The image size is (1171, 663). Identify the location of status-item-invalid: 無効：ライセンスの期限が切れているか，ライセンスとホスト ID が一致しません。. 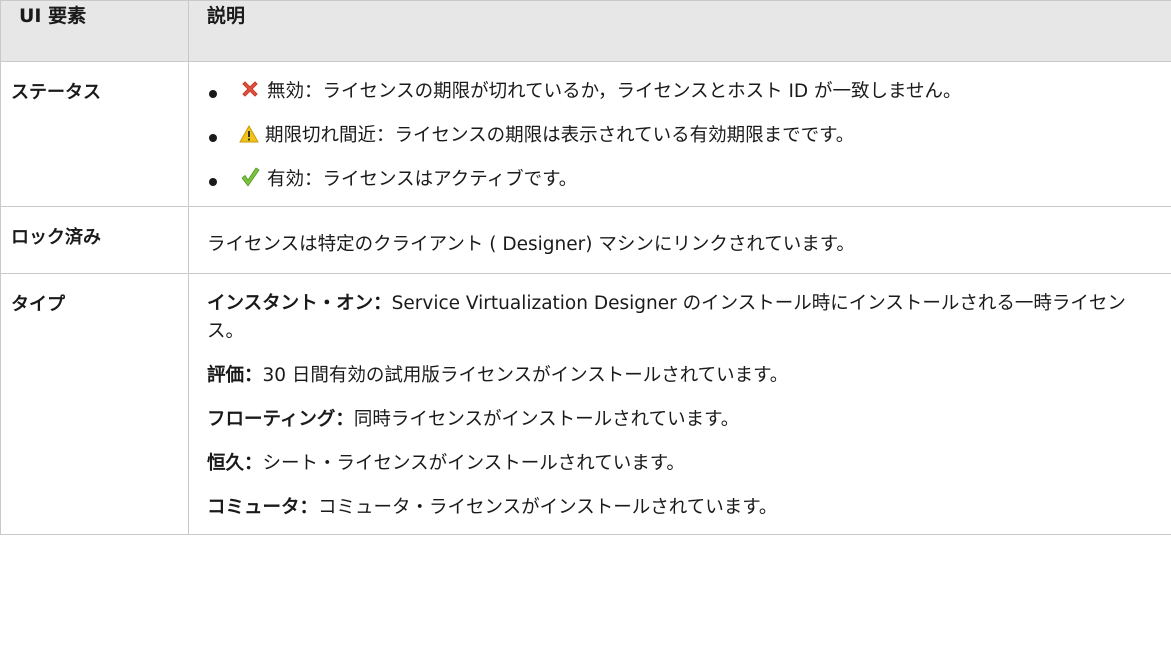
(680, 92).